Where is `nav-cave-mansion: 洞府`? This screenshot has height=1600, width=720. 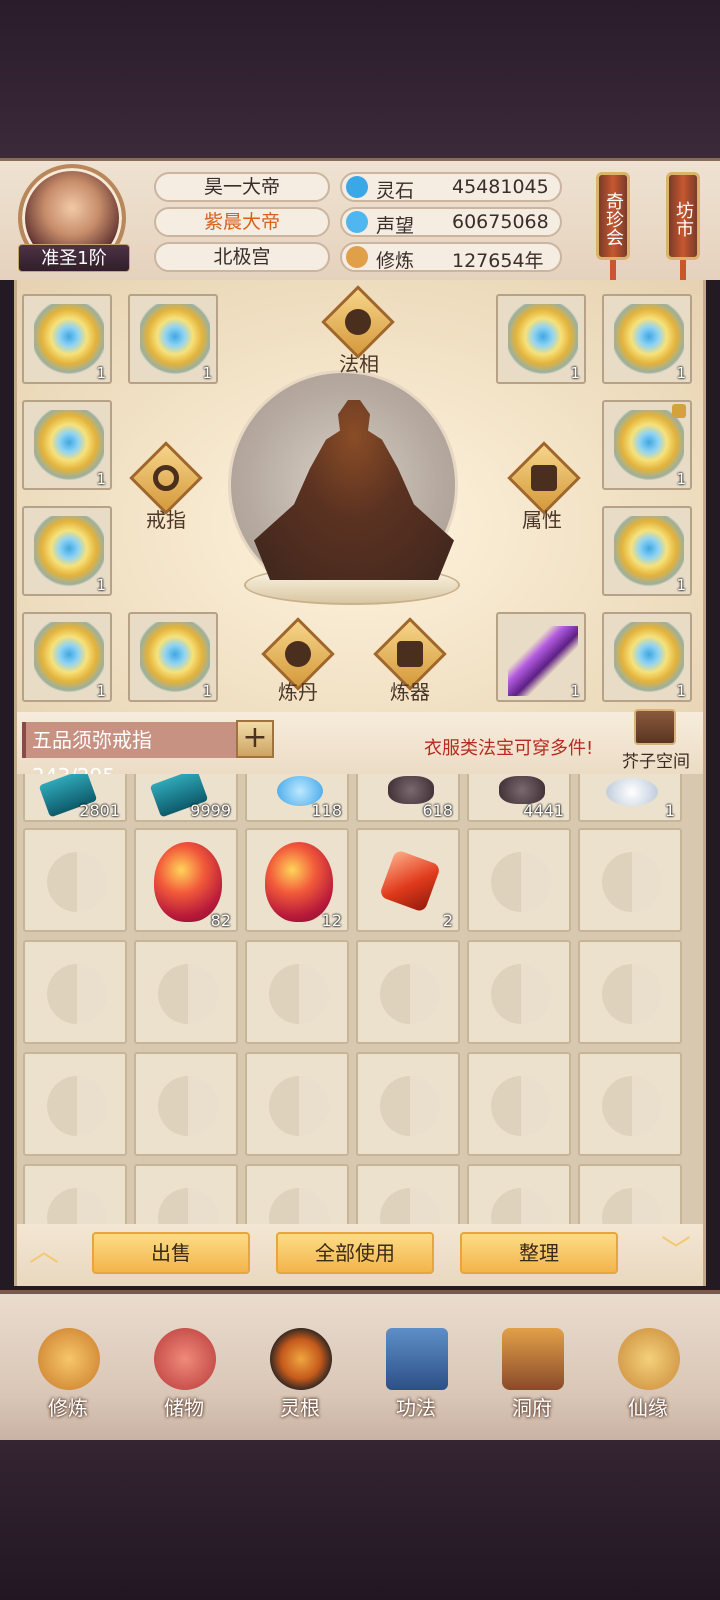
nav-cave-mansion: 洞府 is located at coordinates (532, 1375).